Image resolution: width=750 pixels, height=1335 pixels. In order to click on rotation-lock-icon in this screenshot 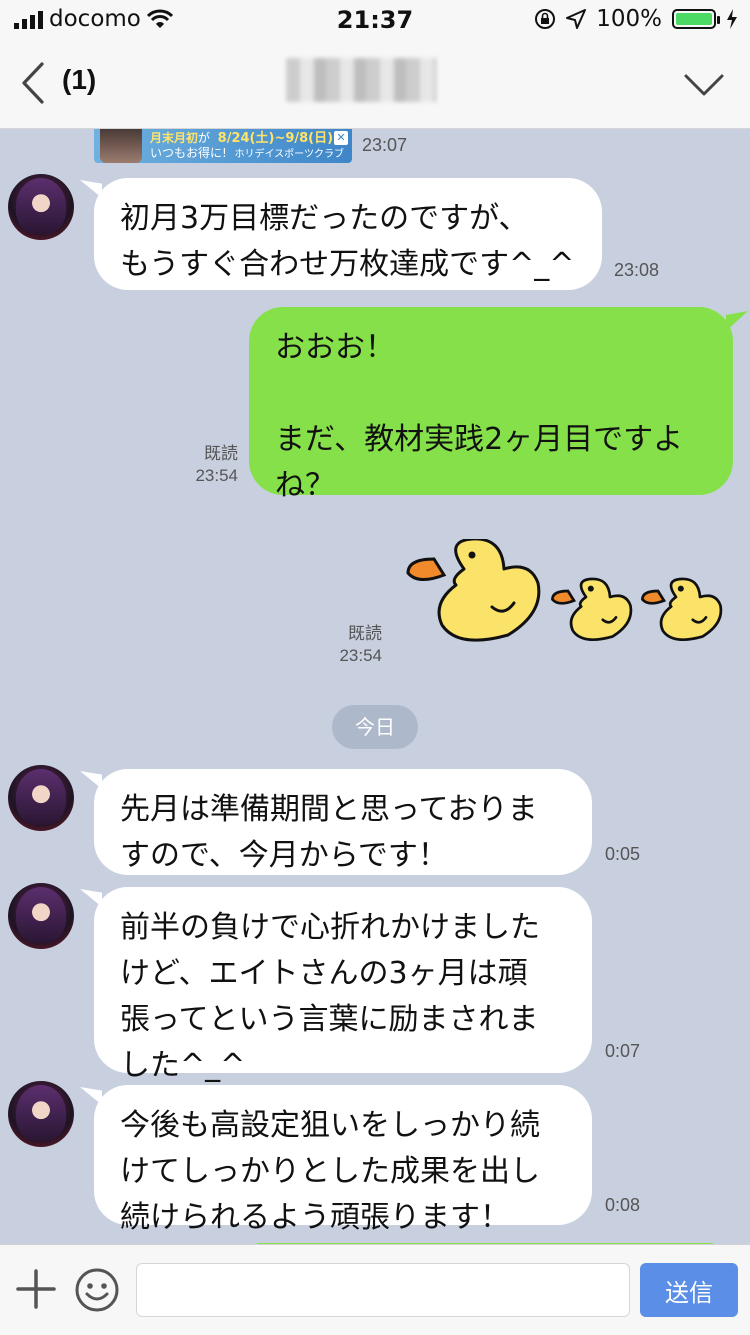, I will do `click(545, 19)`.